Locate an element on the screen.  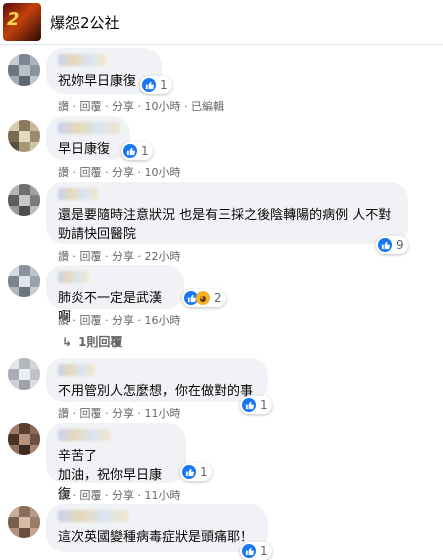
comment-actions: 讚 · 回覆 · 分享 · 10小時 · 已編輯 is located at coordinates (141, 106).